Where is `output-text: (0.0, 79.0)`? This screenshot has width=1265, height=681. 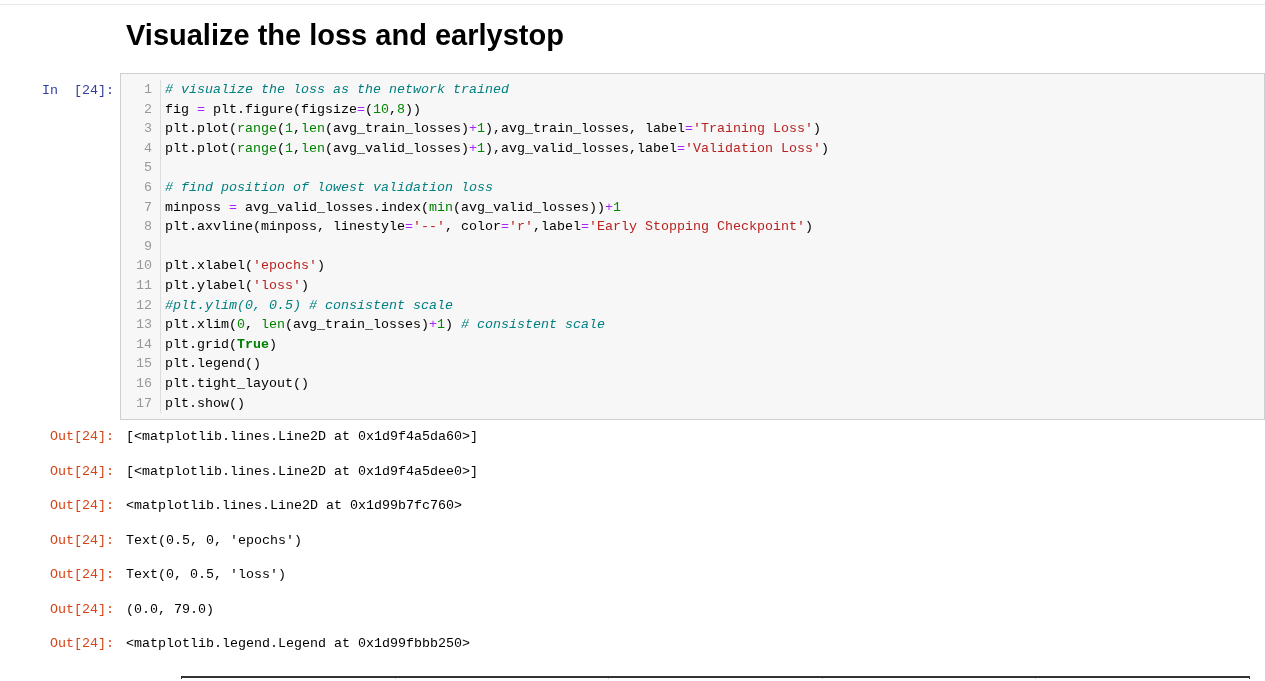
output-text: (0.0, 79.0) is located at coordinates (169, 609).